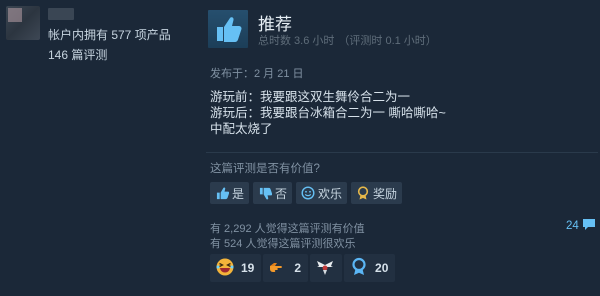 Image resolution: width=600 pixels, height=296 pixels. Describe the element at coordinates (248, 268) in the screenshot. I see `award-count: 19` at that location.